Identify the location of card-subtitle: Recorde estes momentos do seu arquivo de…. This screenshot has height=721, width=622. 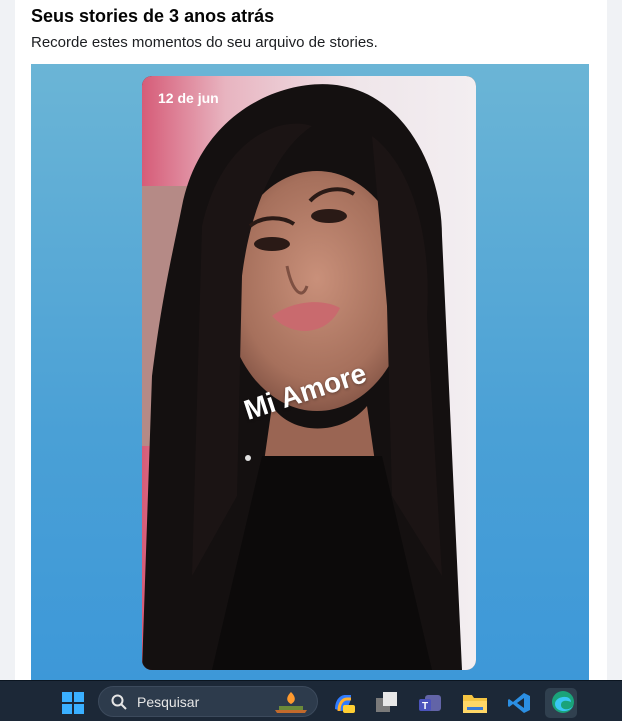
(204, 42).